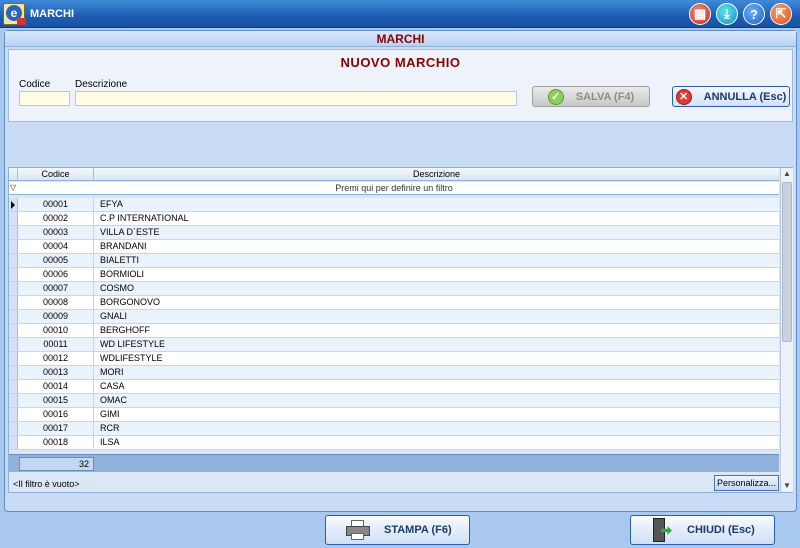 The height and width of the screenshot is (548, 800). What do you see at coordinates (394, 303) in the screenshot?
I see `table-row: 00008 BORGONOVO` at bounding box center [394, 303].